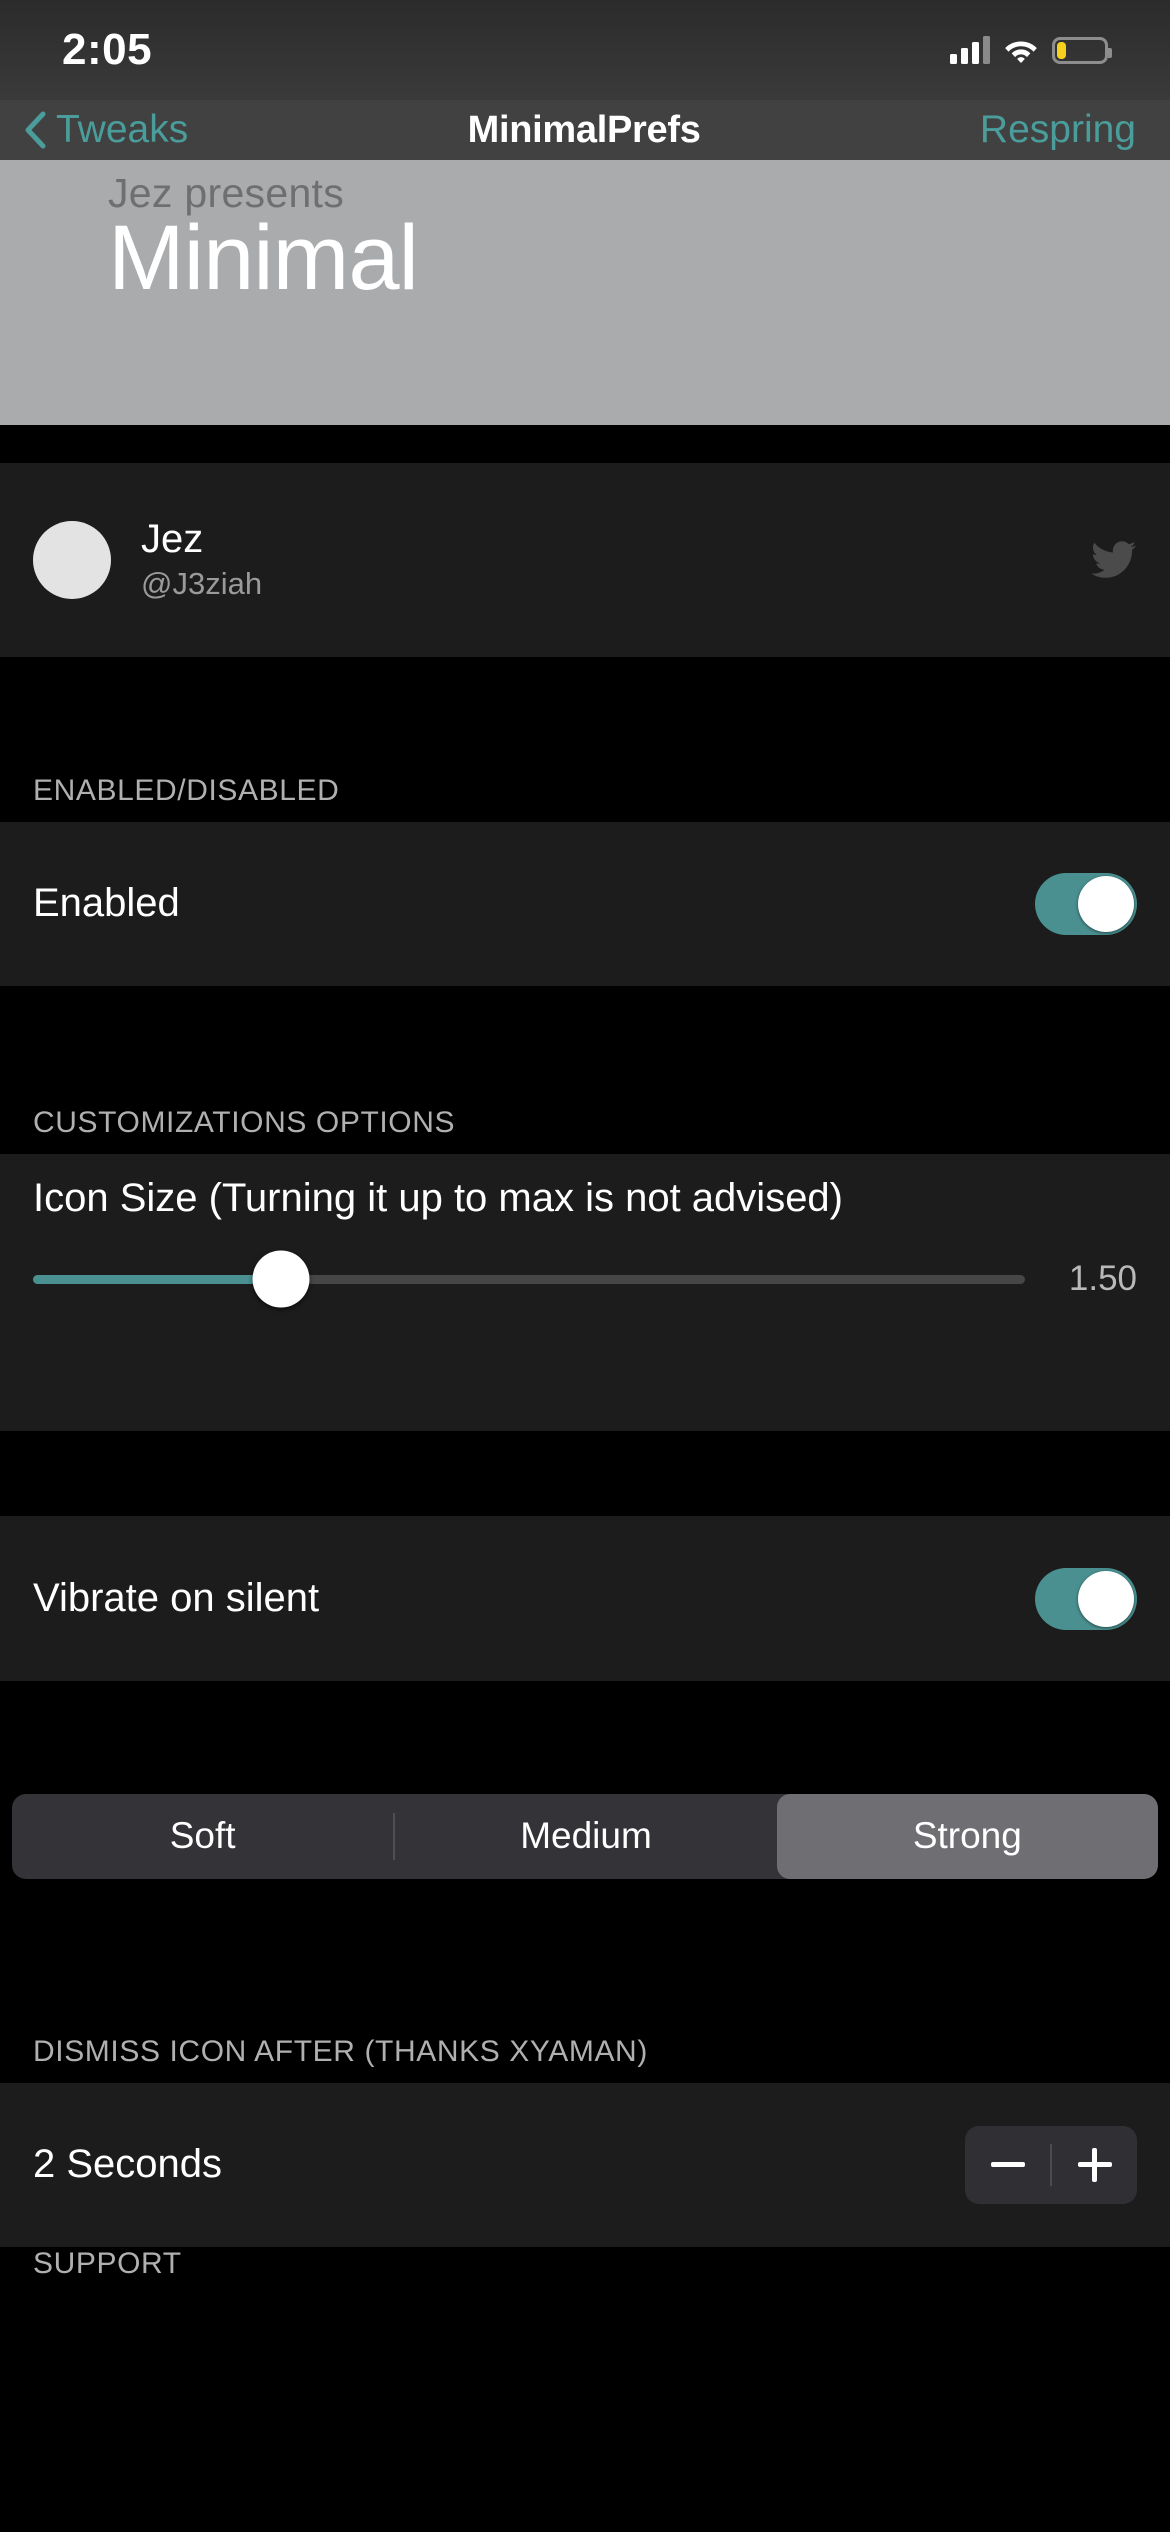  Describe the element at coordinates (970, 50) in the screenshot. I see `cellular-bars-icon` at that location.